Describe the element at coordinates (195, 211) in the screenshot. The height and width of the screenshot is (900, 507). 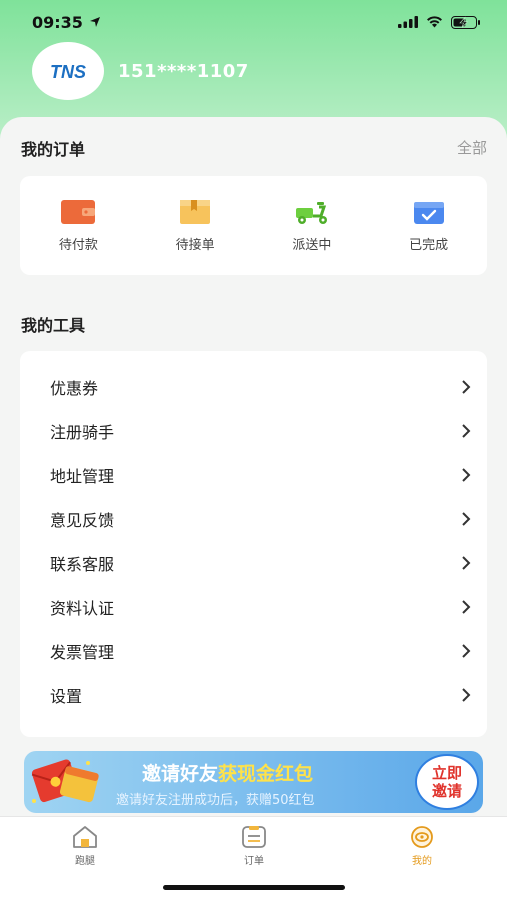
I see `box-icon` at that location.